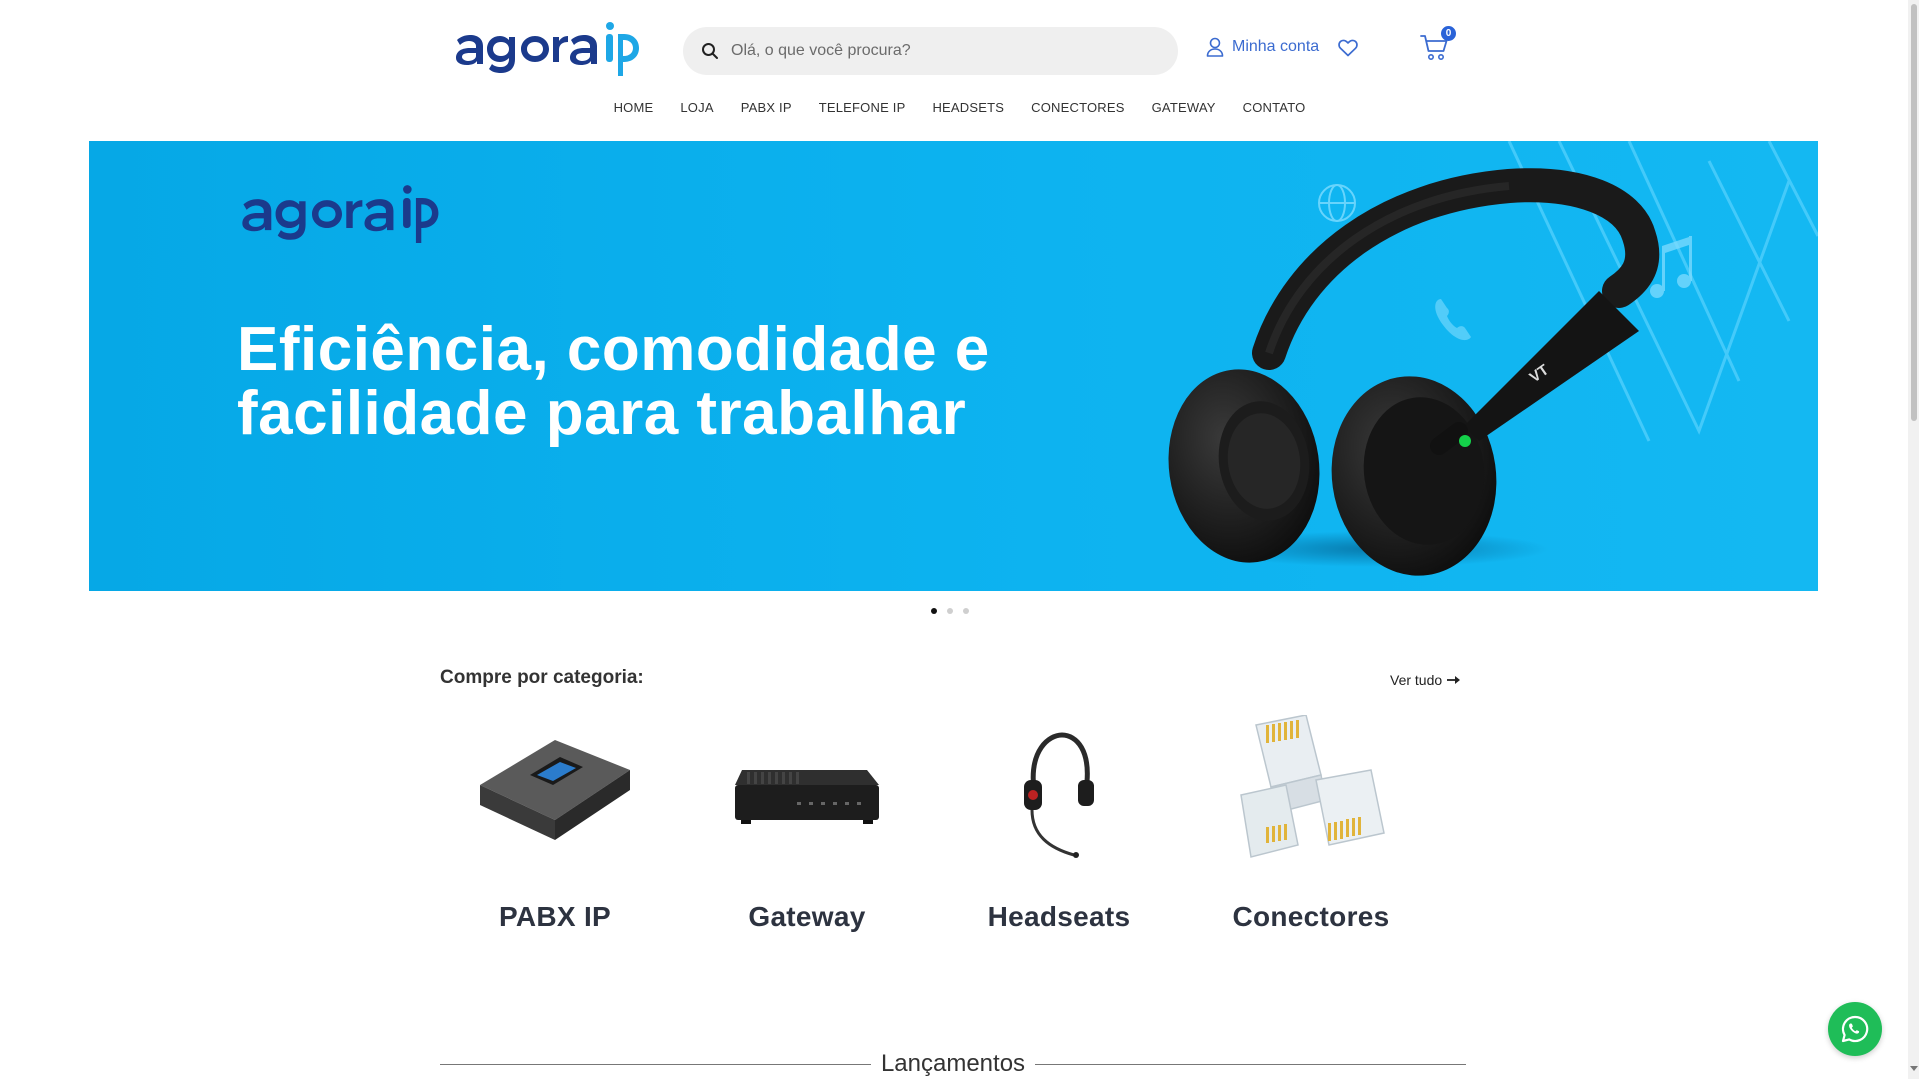 The image size is (1919, 1079). I want to click on hero-title-line-2: facilidade para trabalhar, so click(602, 413).